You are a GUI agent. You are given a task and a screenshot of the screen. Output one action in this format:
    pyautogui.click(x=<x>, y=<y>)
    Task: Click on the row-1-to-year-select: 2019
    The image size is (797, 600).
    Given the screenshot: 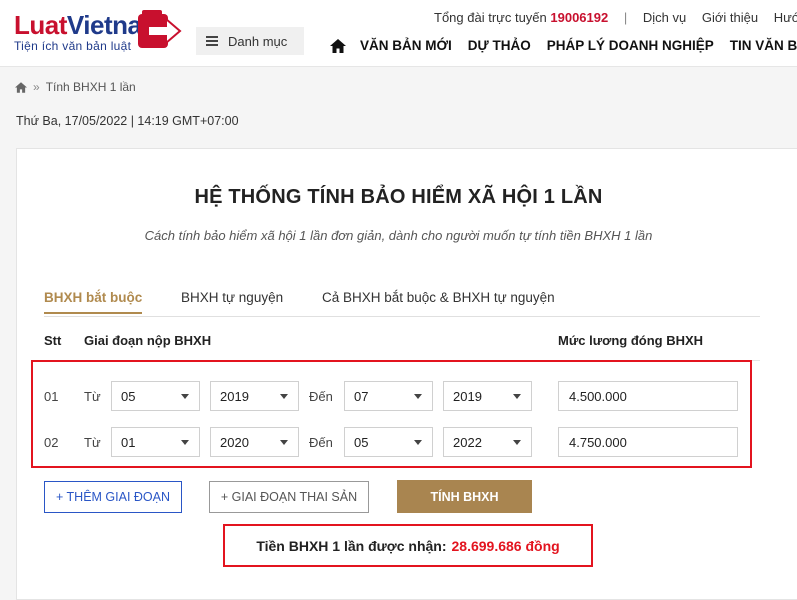 What is the action you would take?
    pyautogui.click(x=487, y=396)
    